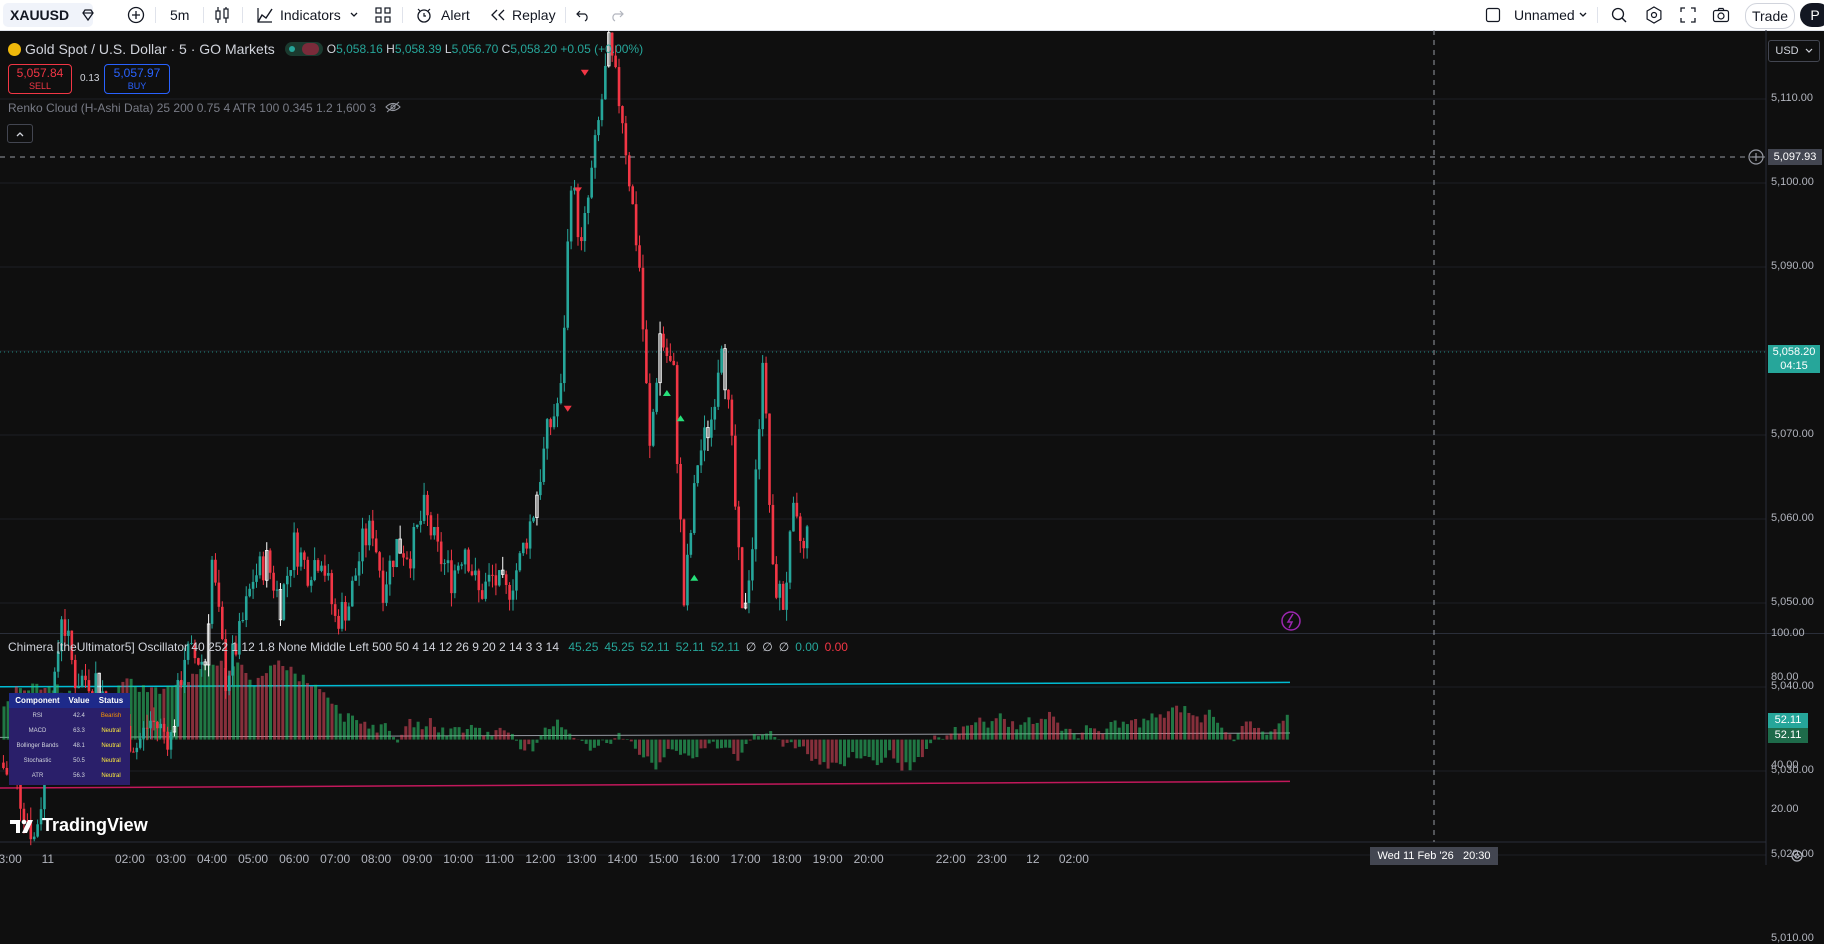 The width and height of the screenshot is (1824, 944). What do you see at coordinates (1797, 858) in the screenshot?
I see `axis-settings-icon` at bounding box center [1797, 858].